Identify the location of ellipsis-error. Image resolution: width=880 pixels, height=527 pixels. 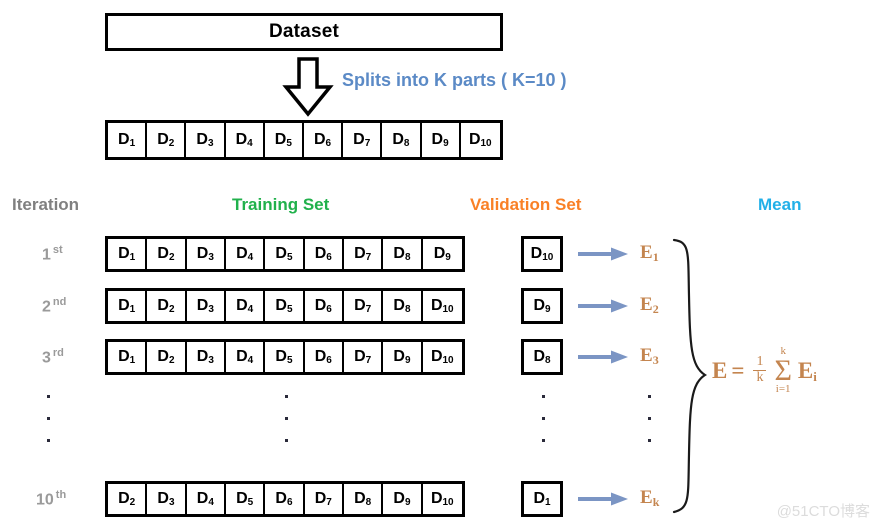
(651, 428).